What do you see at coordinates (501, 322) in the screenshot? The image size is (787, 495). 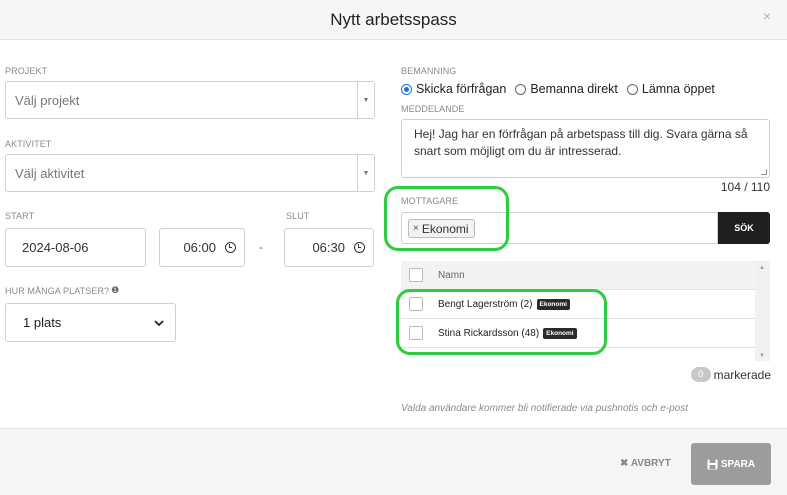 I see `rows-highlight` at bounding box center [501, 322].